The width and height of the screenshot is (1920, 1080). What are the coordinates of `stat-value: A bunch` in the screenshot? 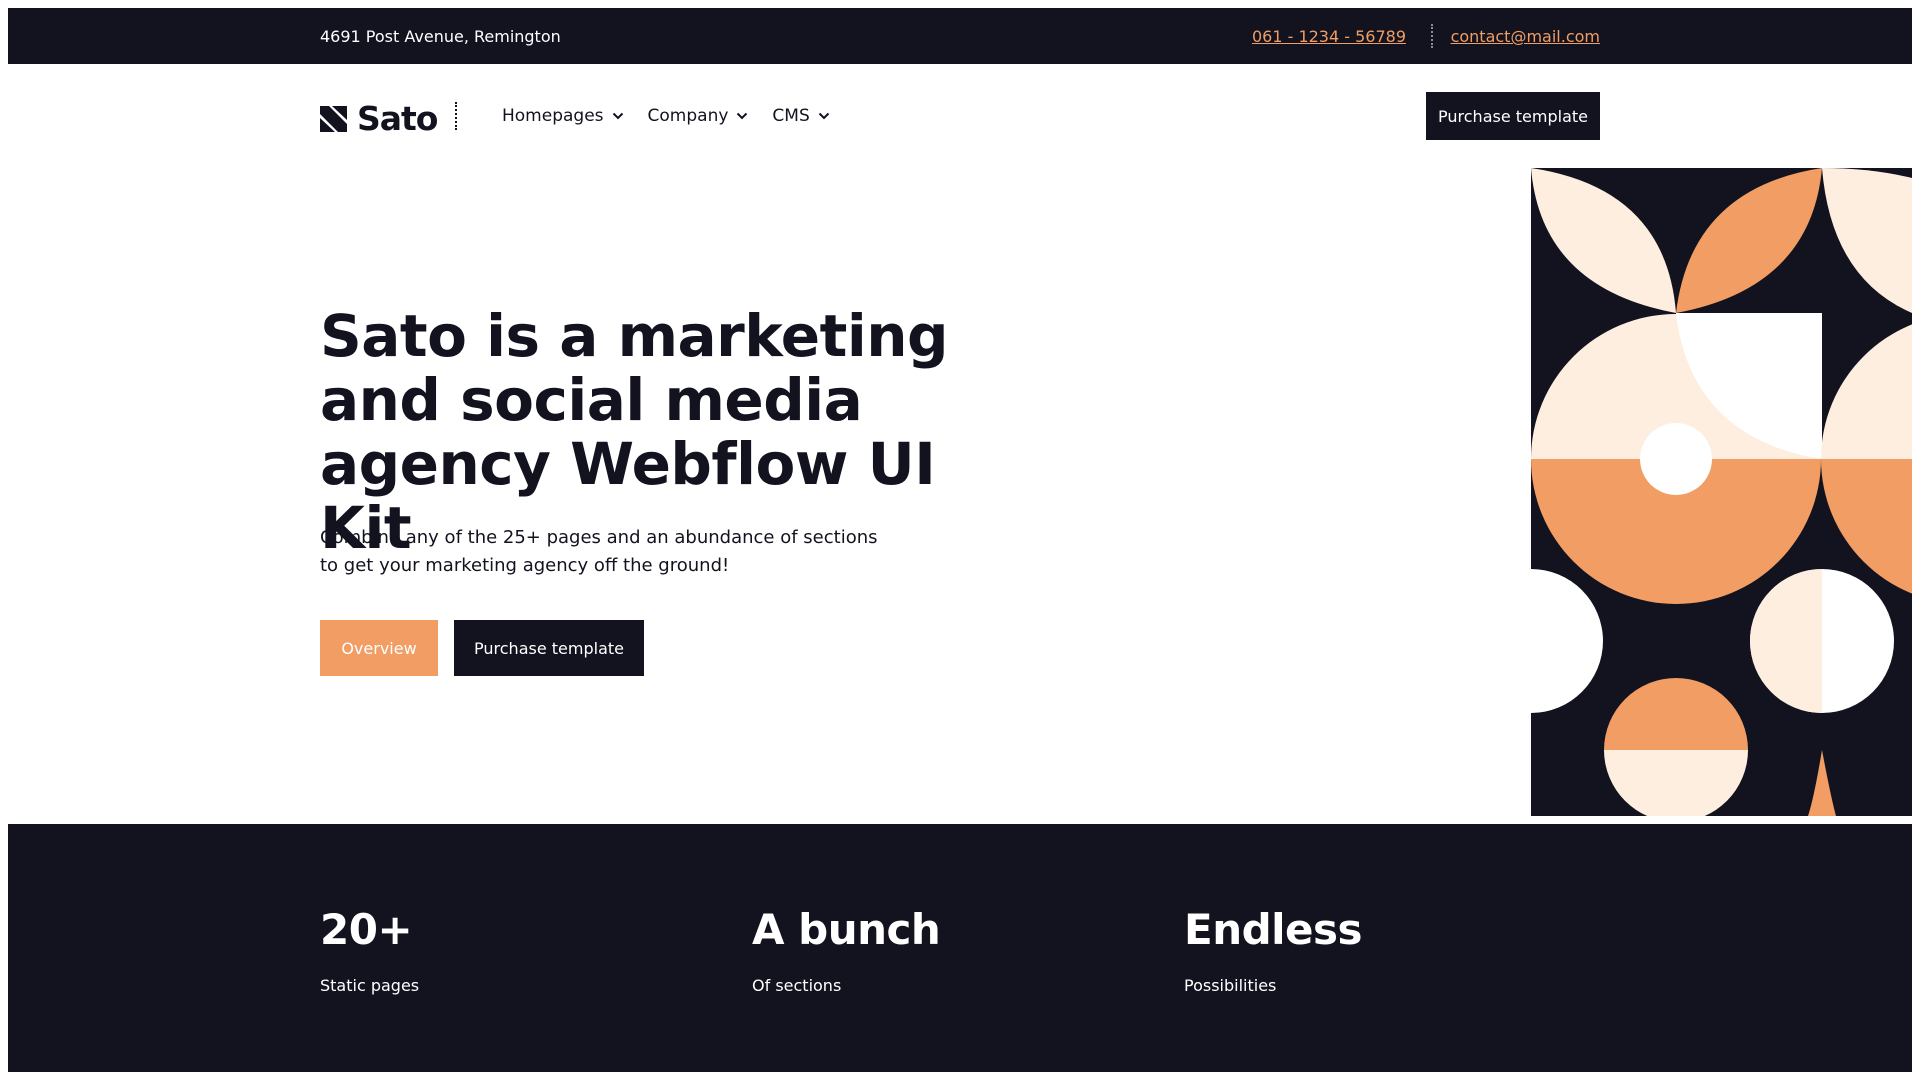 It's located at (846, 929).